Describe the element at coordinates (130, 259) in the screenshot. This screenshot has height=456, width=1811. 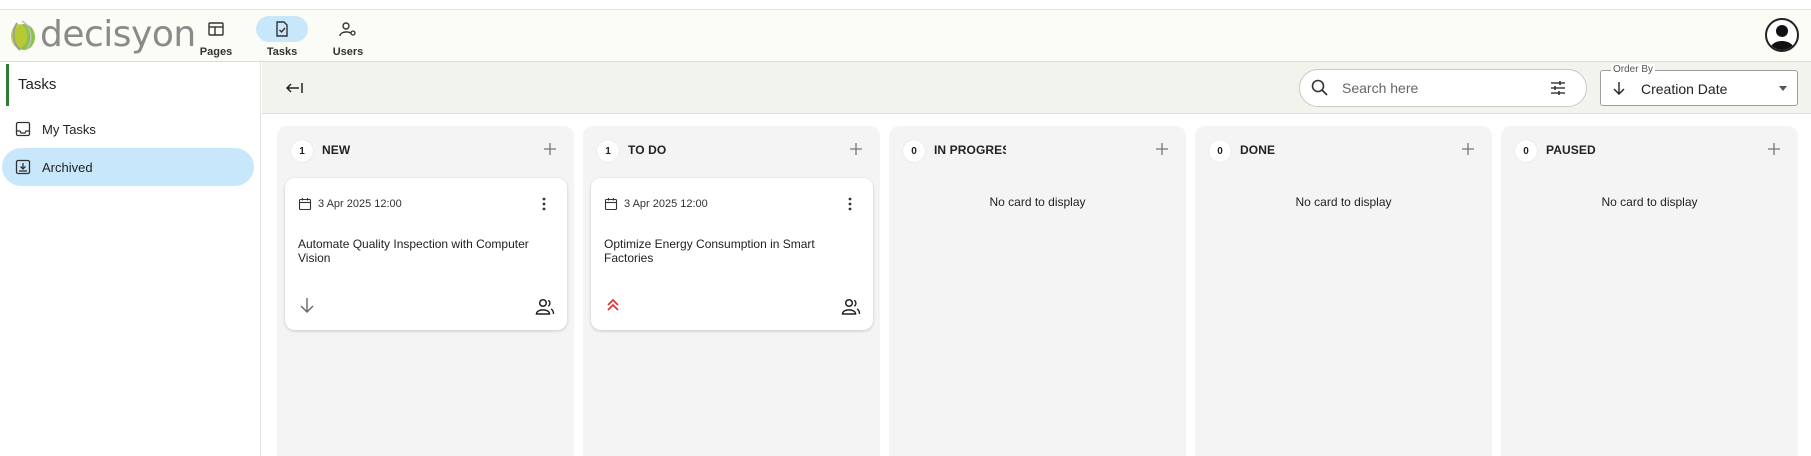
I see `sidebar: Tasks My Tasks Archived` at that location.